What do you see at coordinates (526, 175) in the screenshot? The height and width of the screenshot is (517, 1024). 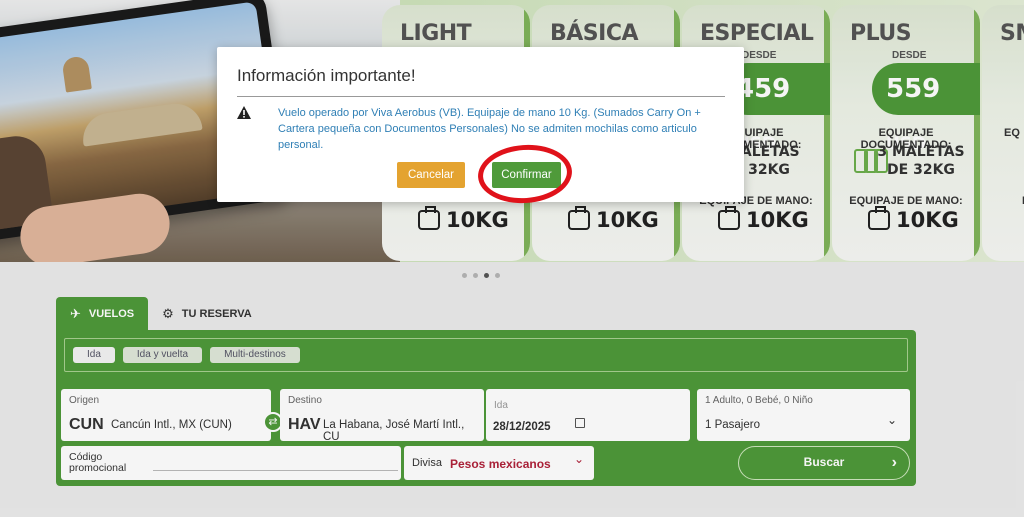 I see `confirm-button: Confirmar` at bounding box center [526, 175].